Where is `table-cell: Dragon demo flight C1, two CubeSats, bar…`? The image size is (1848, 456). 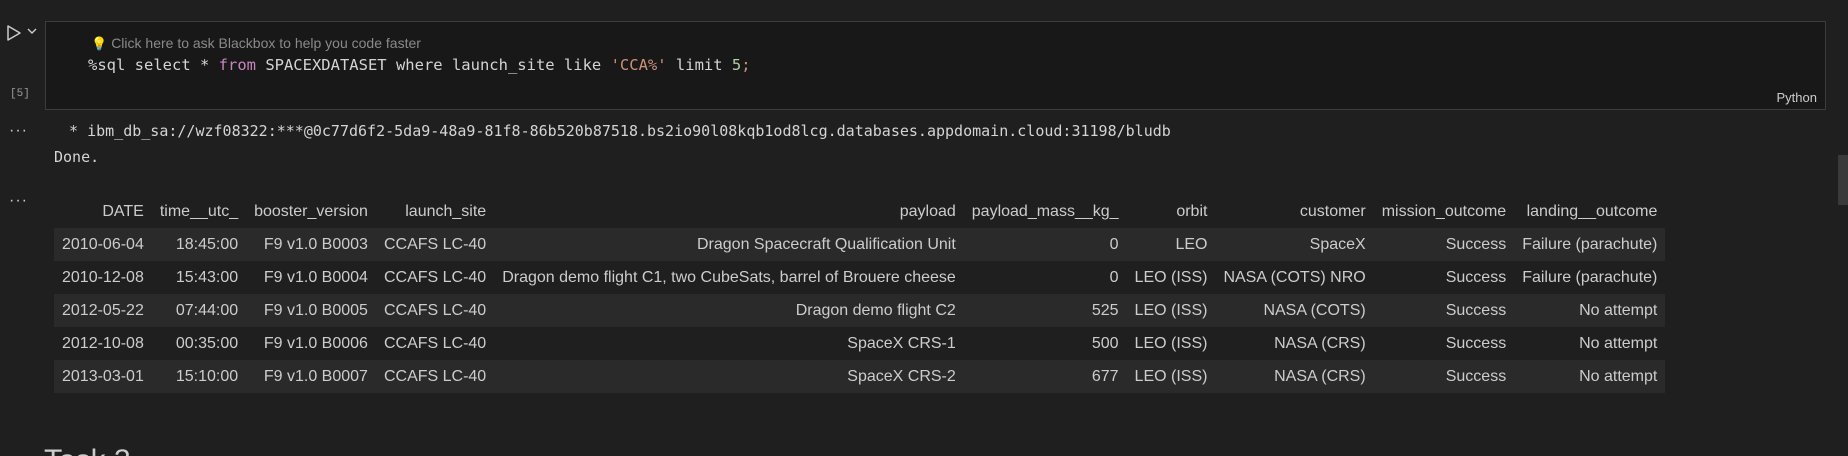
table-cell: Dragon demo flight C1, two CubeSats, bar… is located at coordinates (729, 277).